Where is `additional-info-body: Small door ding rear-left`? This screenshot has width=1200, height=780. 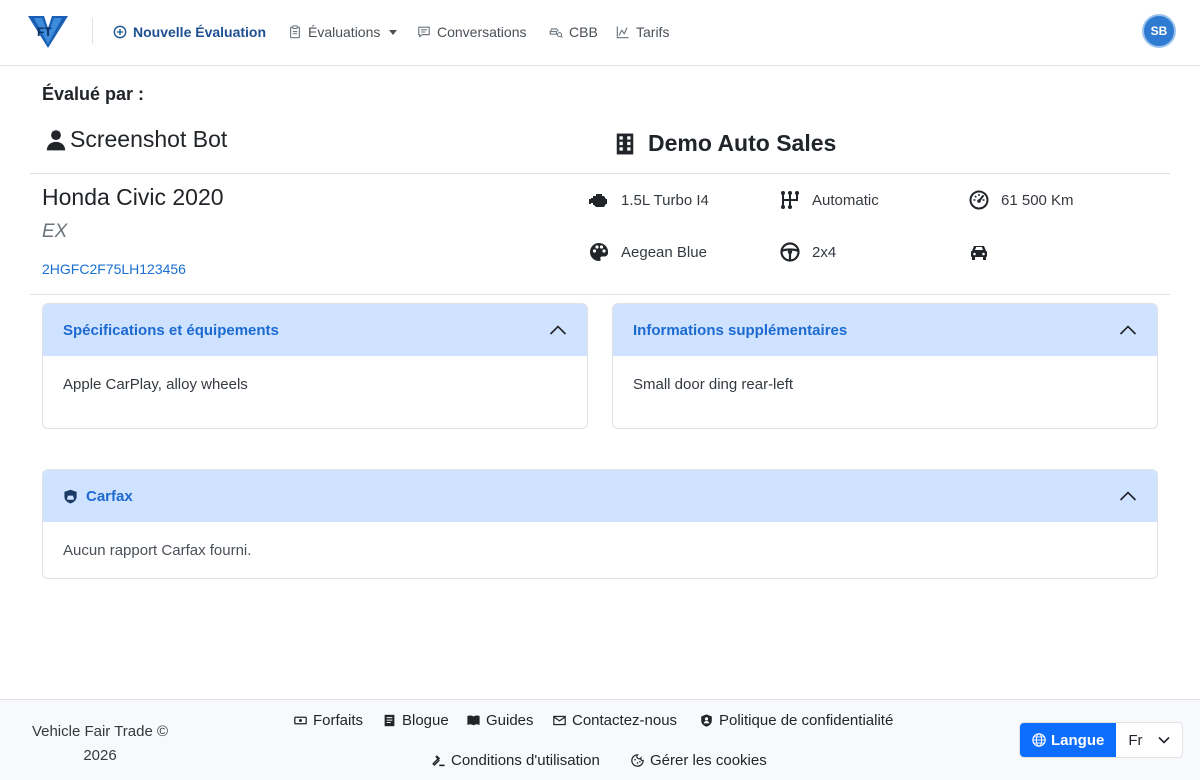 additional-info-body: Small door ding rear-left is located at coordinates (713, 384).